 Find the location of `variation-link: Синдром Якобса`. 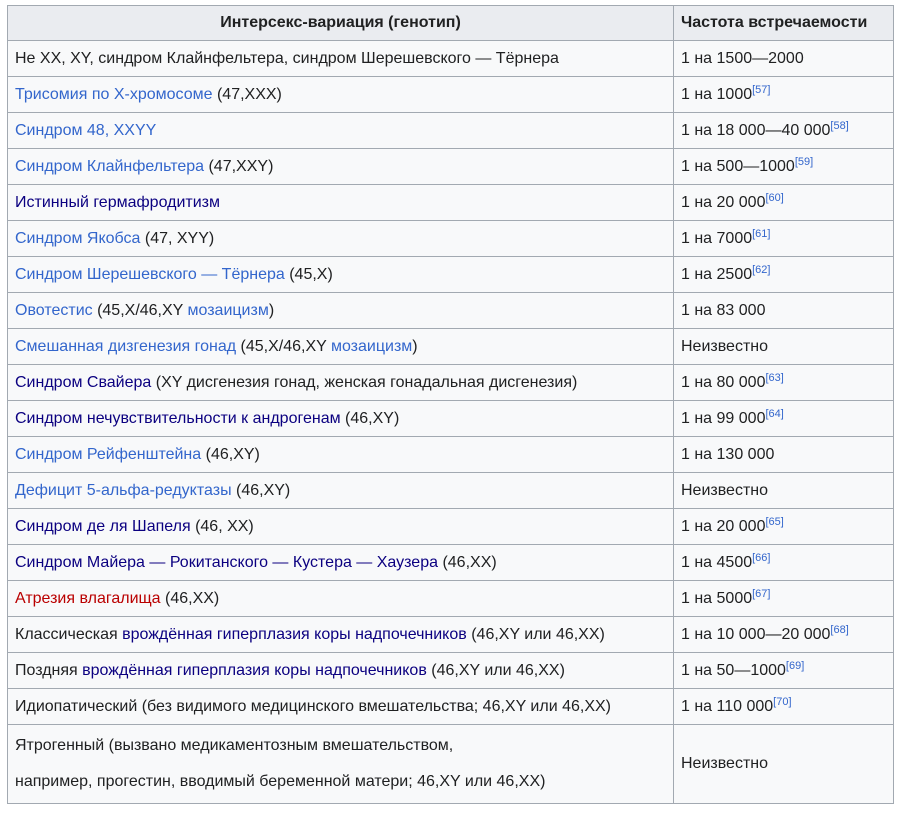

variation-link: Синдром Якобса is located at coordinates (77, 238).